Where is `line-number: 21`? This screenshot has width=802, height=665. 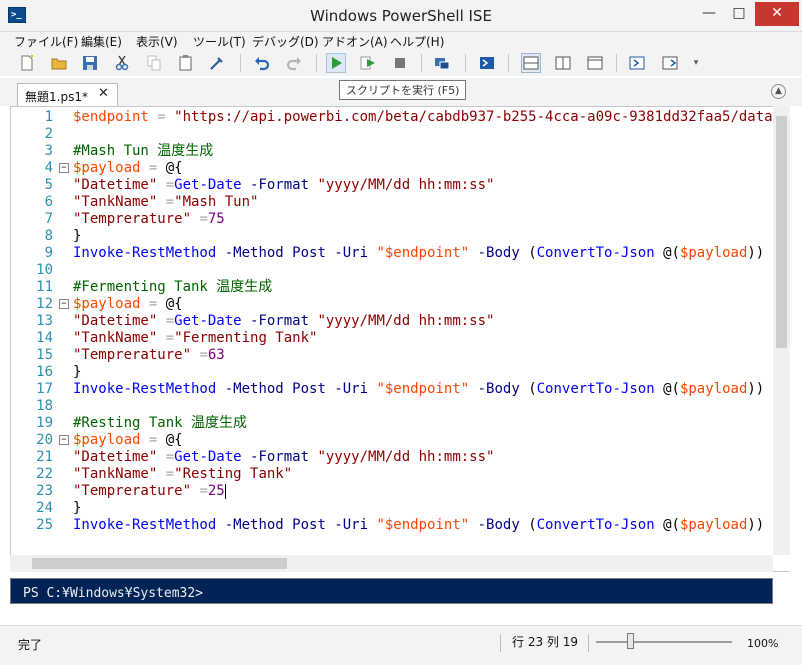 line-number: 21 is located at coordinates (44, 457).